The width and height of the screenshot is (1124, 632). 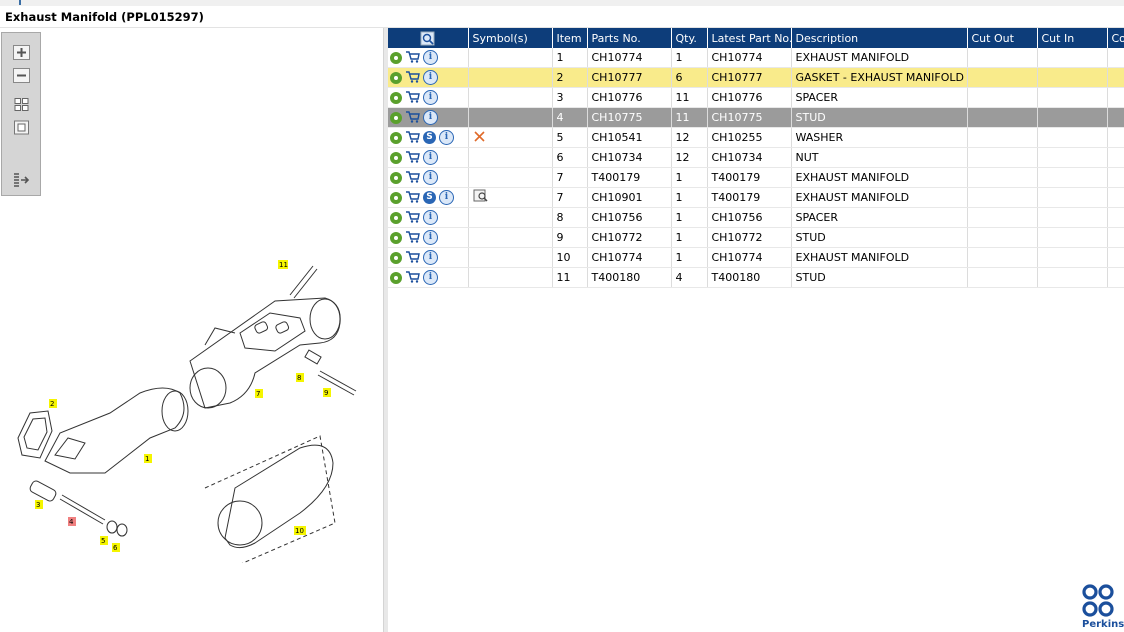 What do you see at coordinates (756, 137) in the screenshot?
I see `table-row: Si 5 CH10541 12 CH10255 WASHER` at bounding box center [756, 137].